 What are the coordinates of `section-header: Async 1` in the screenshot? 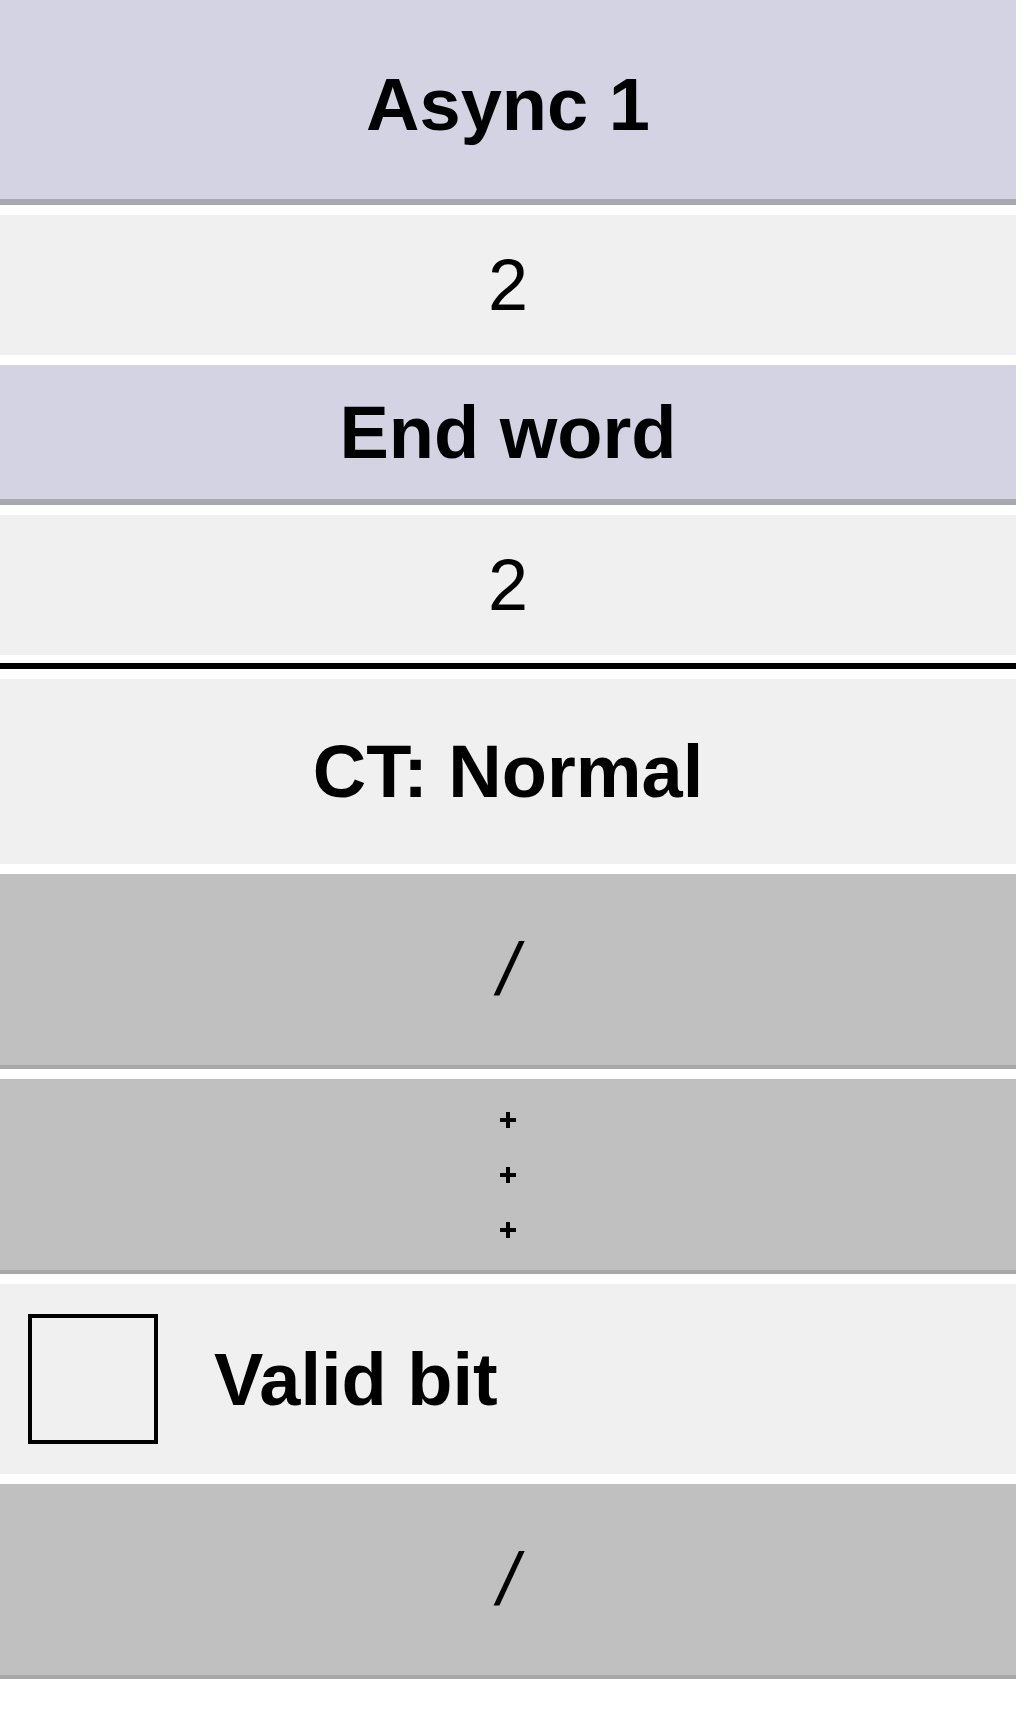 It's located at (508, 102).